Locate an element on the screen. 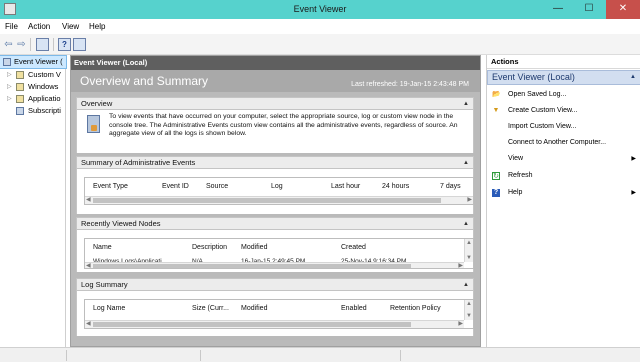  tree-item-windows-logs: ▷ Windows is located at coordinates (33, 87).